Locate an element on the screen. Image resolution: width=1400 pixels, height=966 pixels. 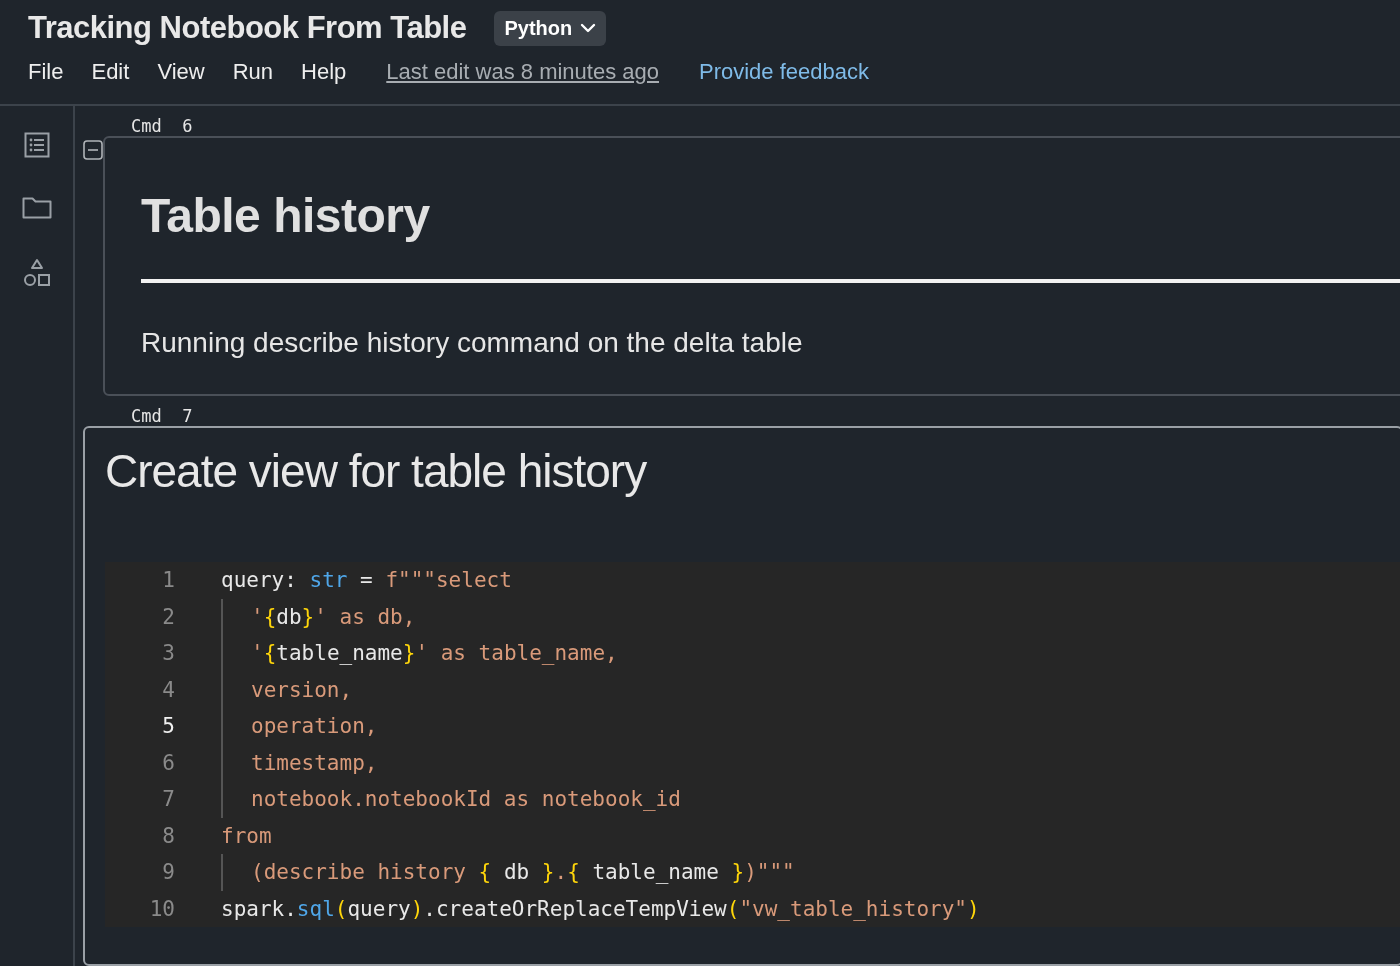
folder-icon is located at coordinates (36, 208).